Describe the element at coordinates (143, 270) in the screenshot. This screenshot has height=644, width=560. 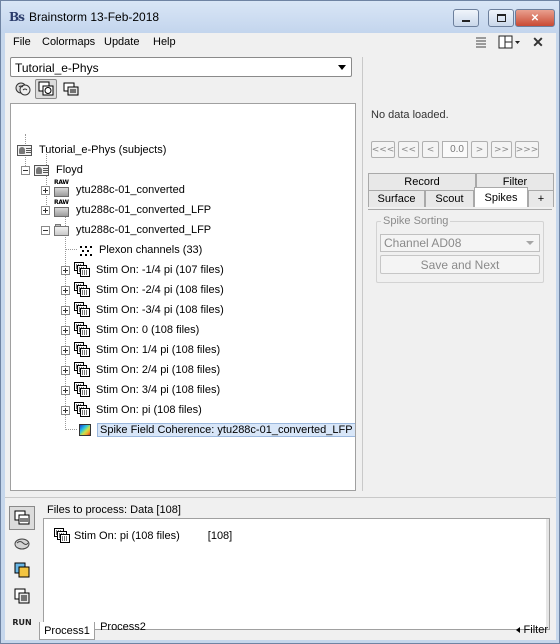
I see `tree-condition: Stim On: -1/4 pi (107 files)` at that location.